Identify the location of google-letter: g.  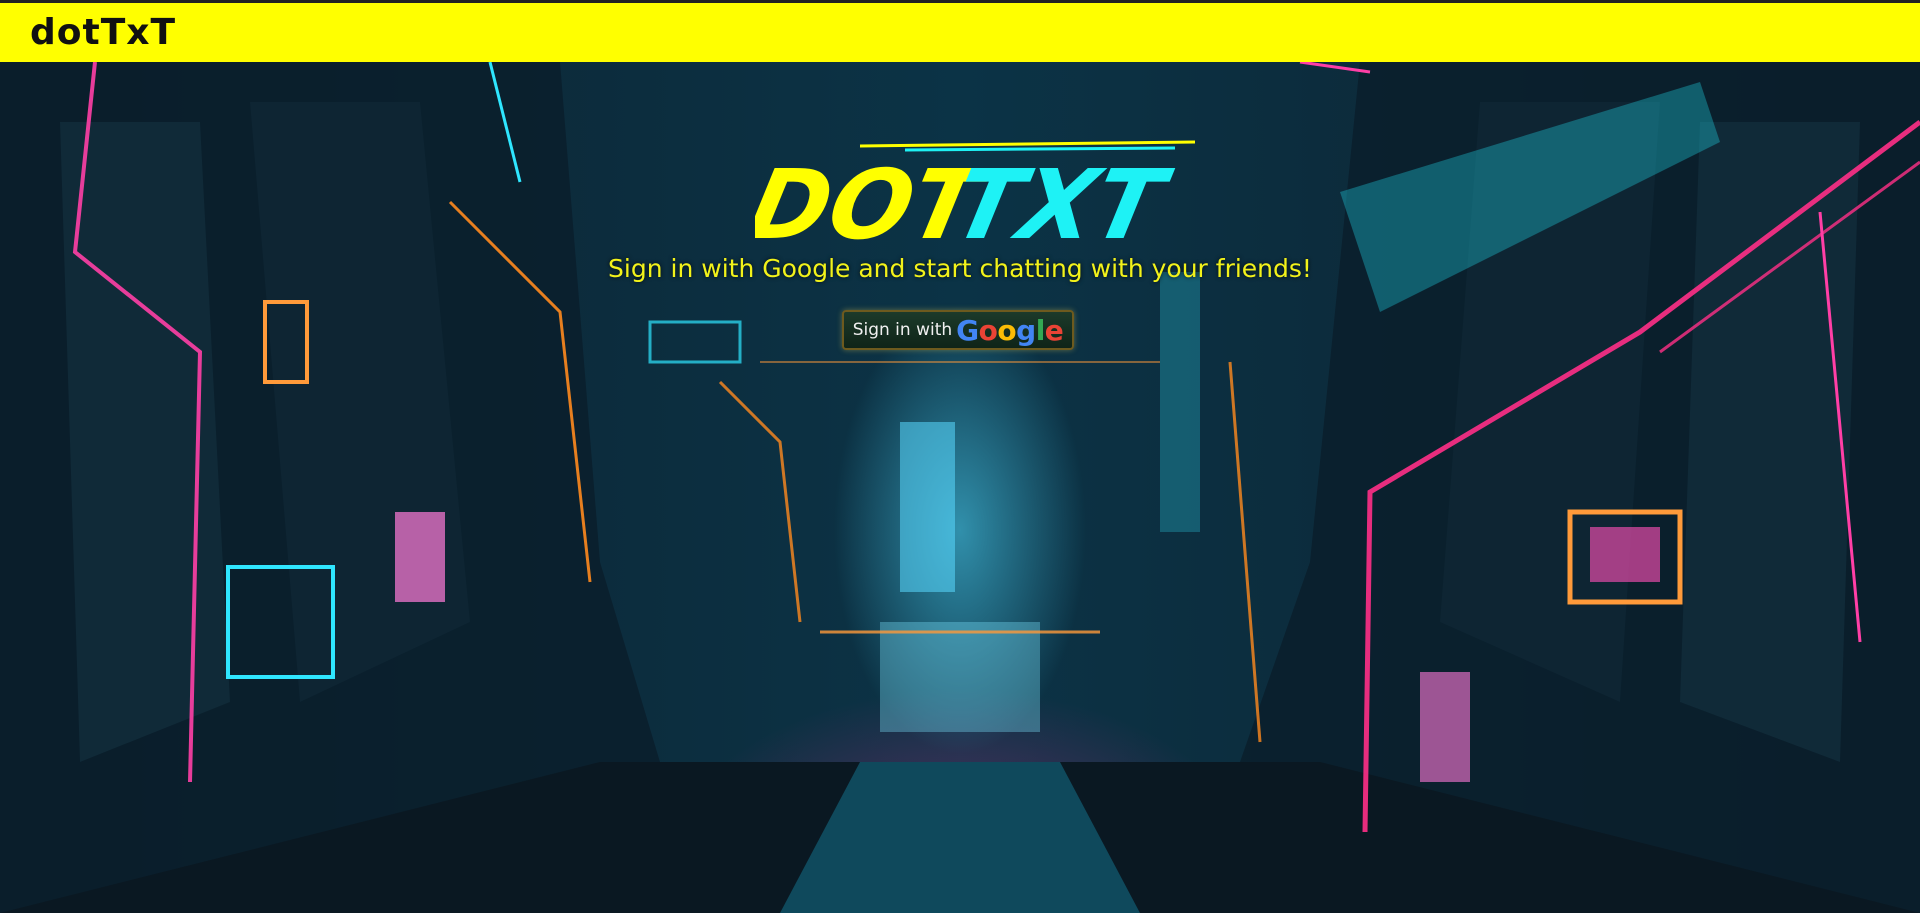
(1026, 330).